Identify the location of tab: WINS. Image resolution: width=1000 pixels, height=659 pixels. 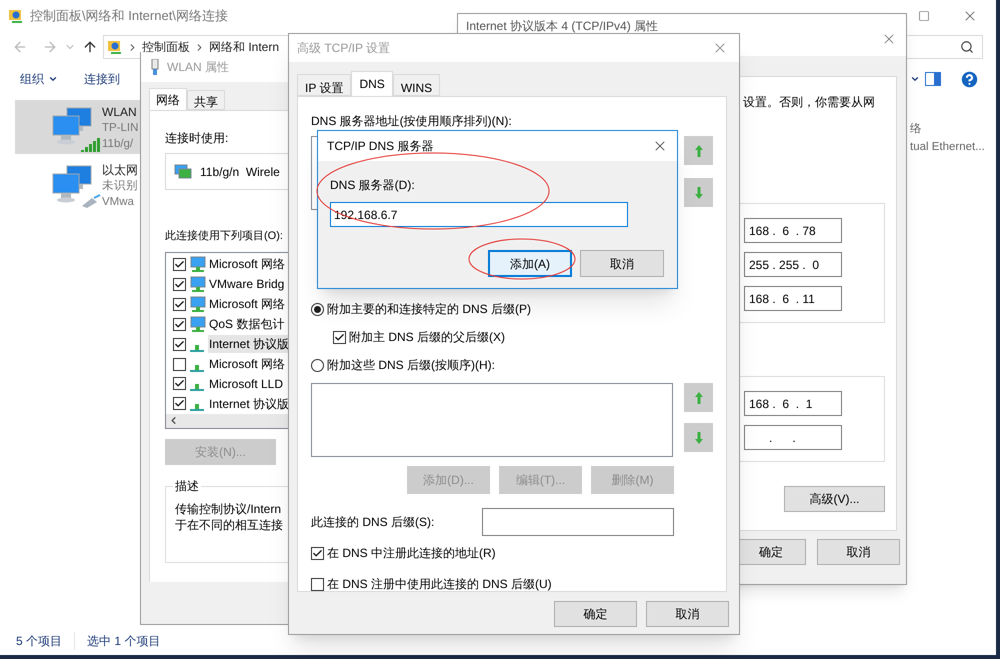
(416, 85).